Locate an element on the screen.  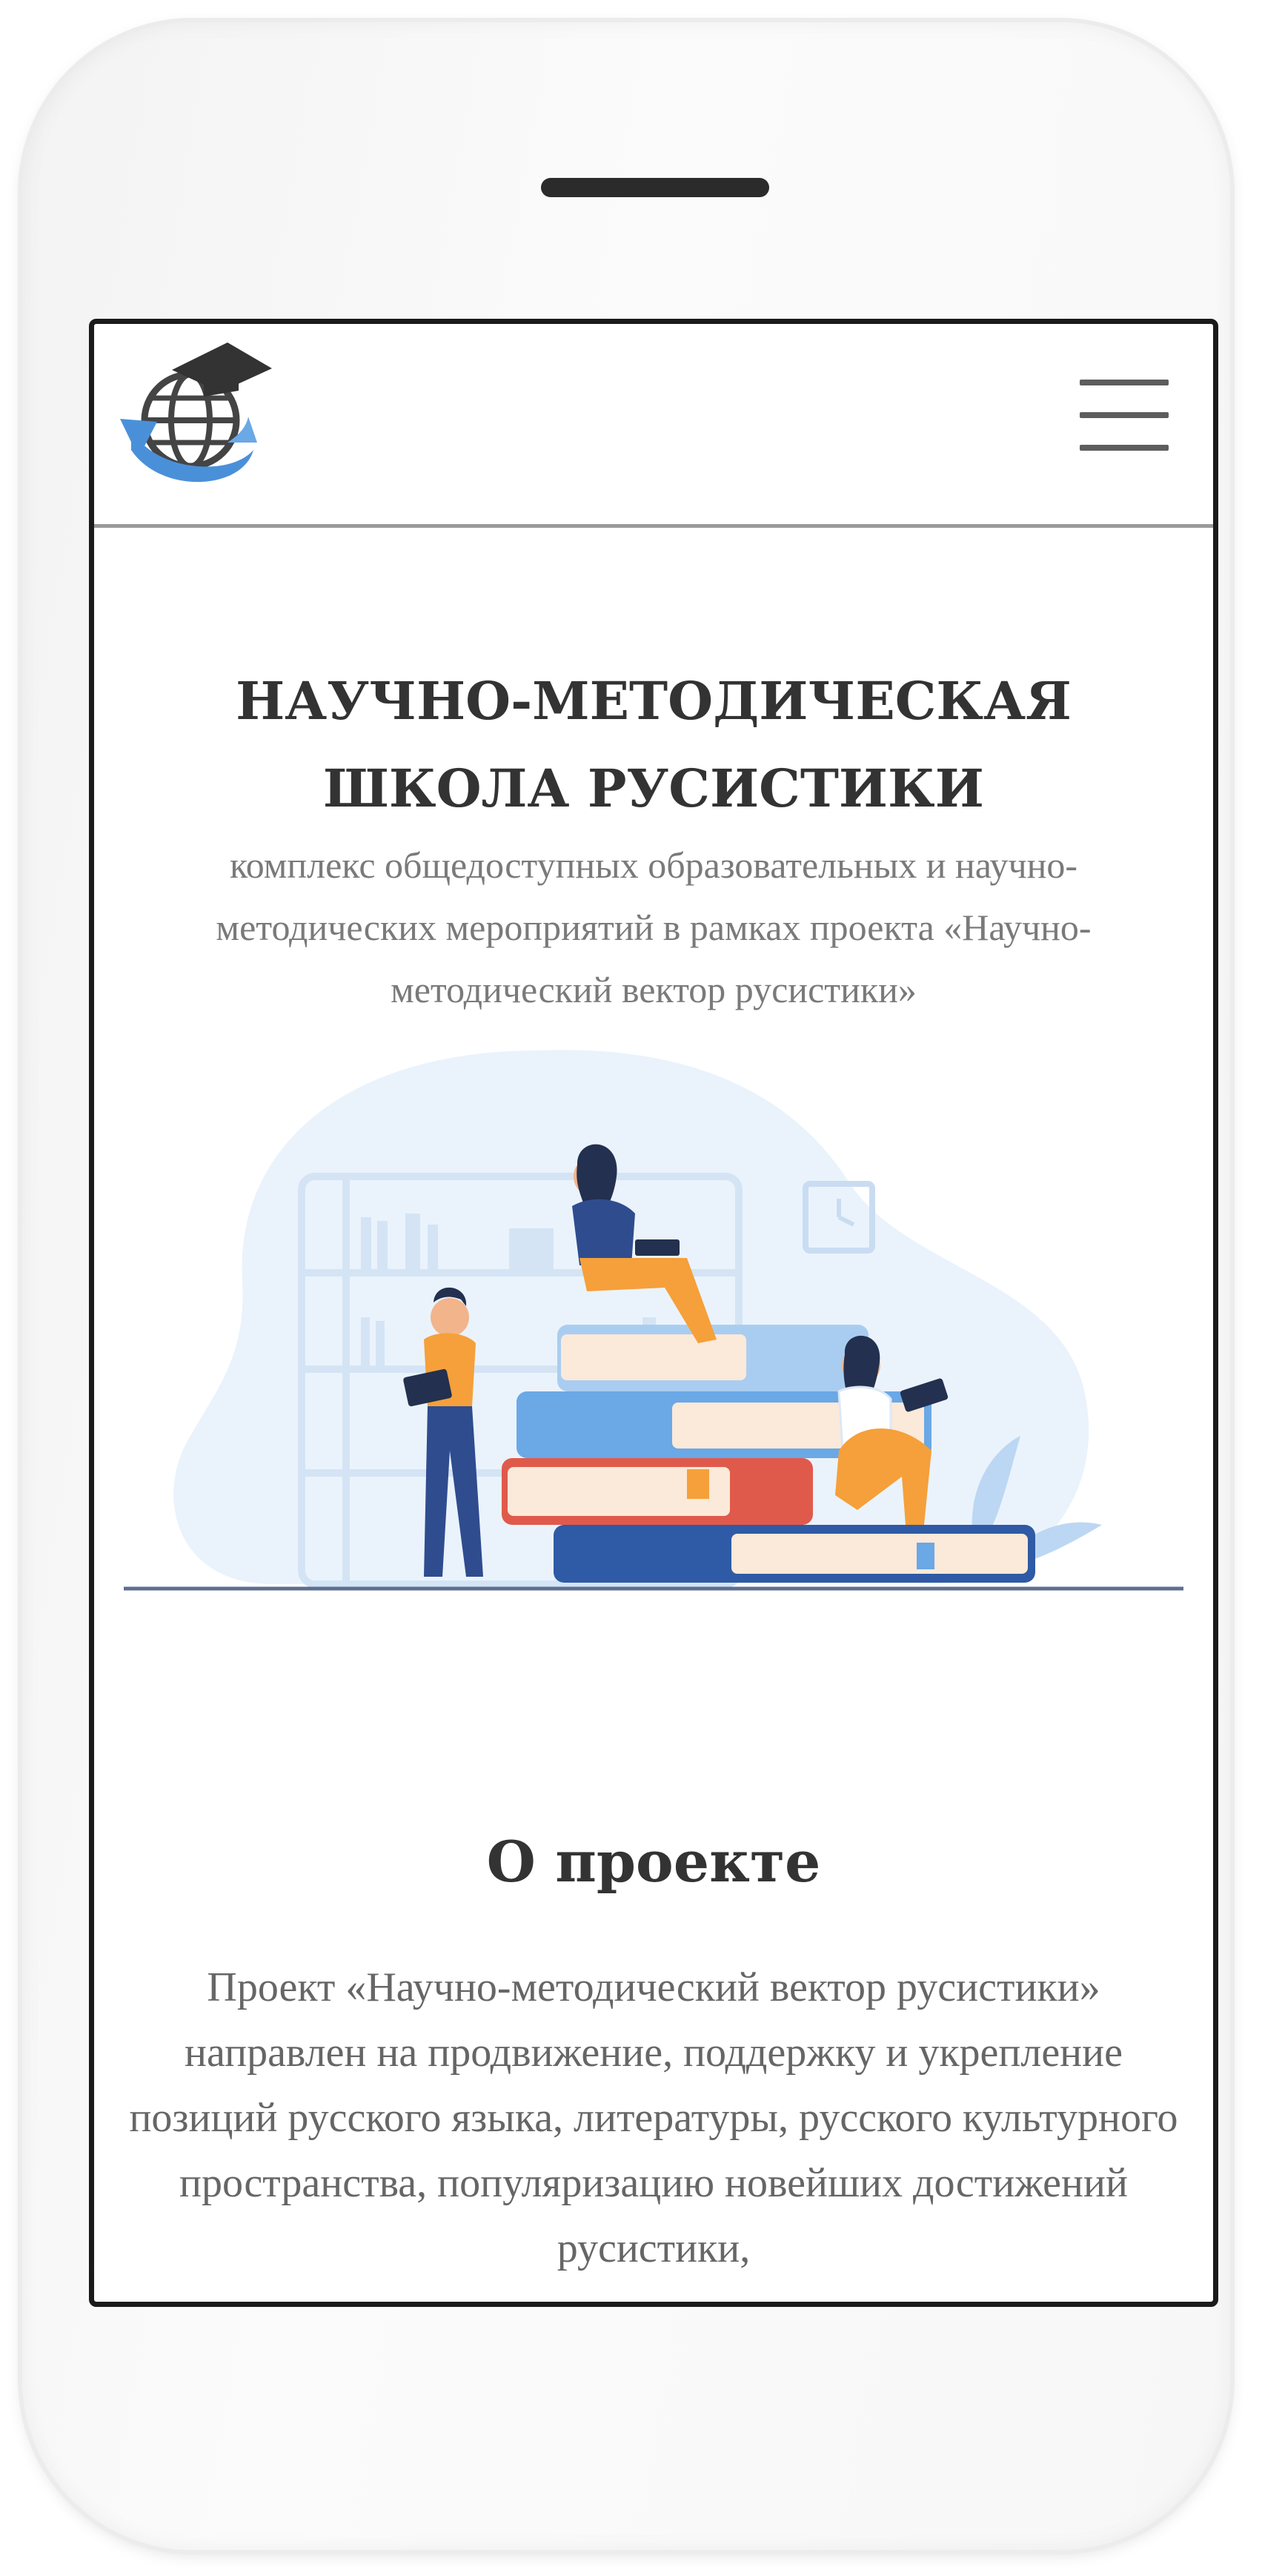
site-header is located at coordinates (653, 426).